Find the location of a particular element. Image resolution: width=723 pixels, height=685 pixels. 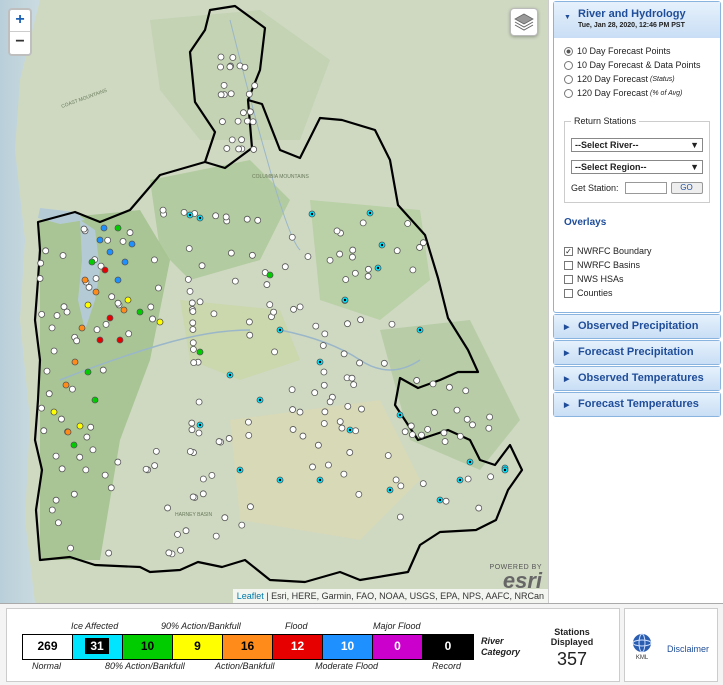

checkbox-icon: ✓ is located at coordinates (568, 251).